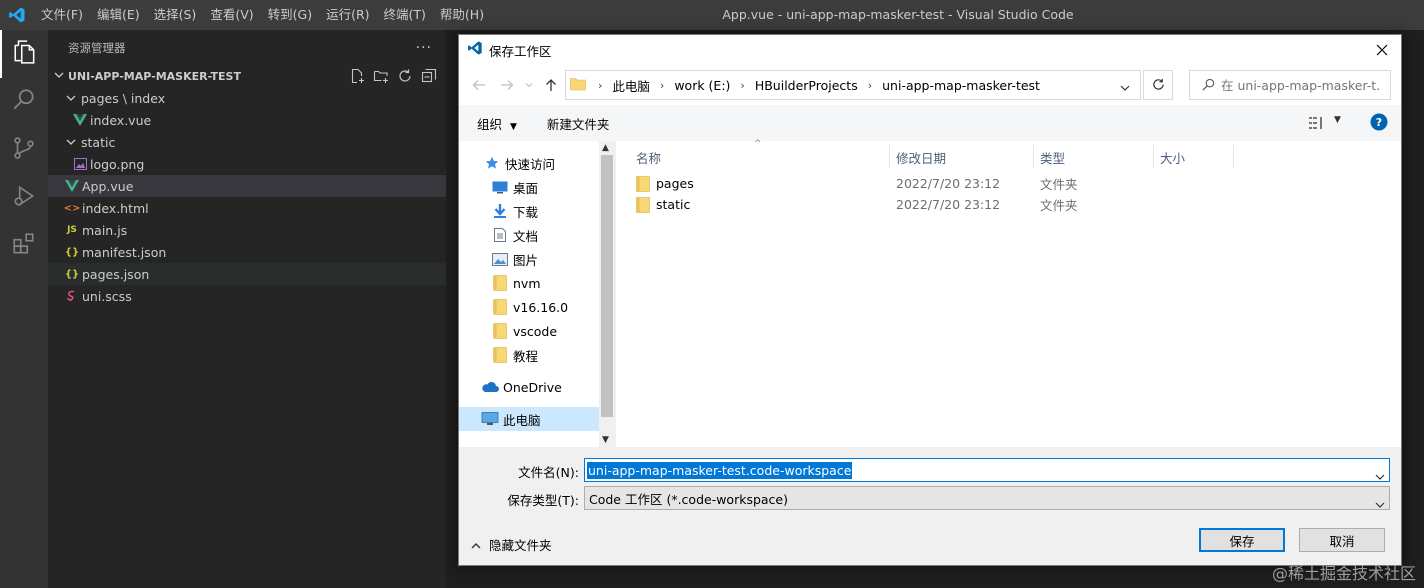 This screenshot has height=588, width=1424. I want to click on column-type: 类型, so click(1094, 157).